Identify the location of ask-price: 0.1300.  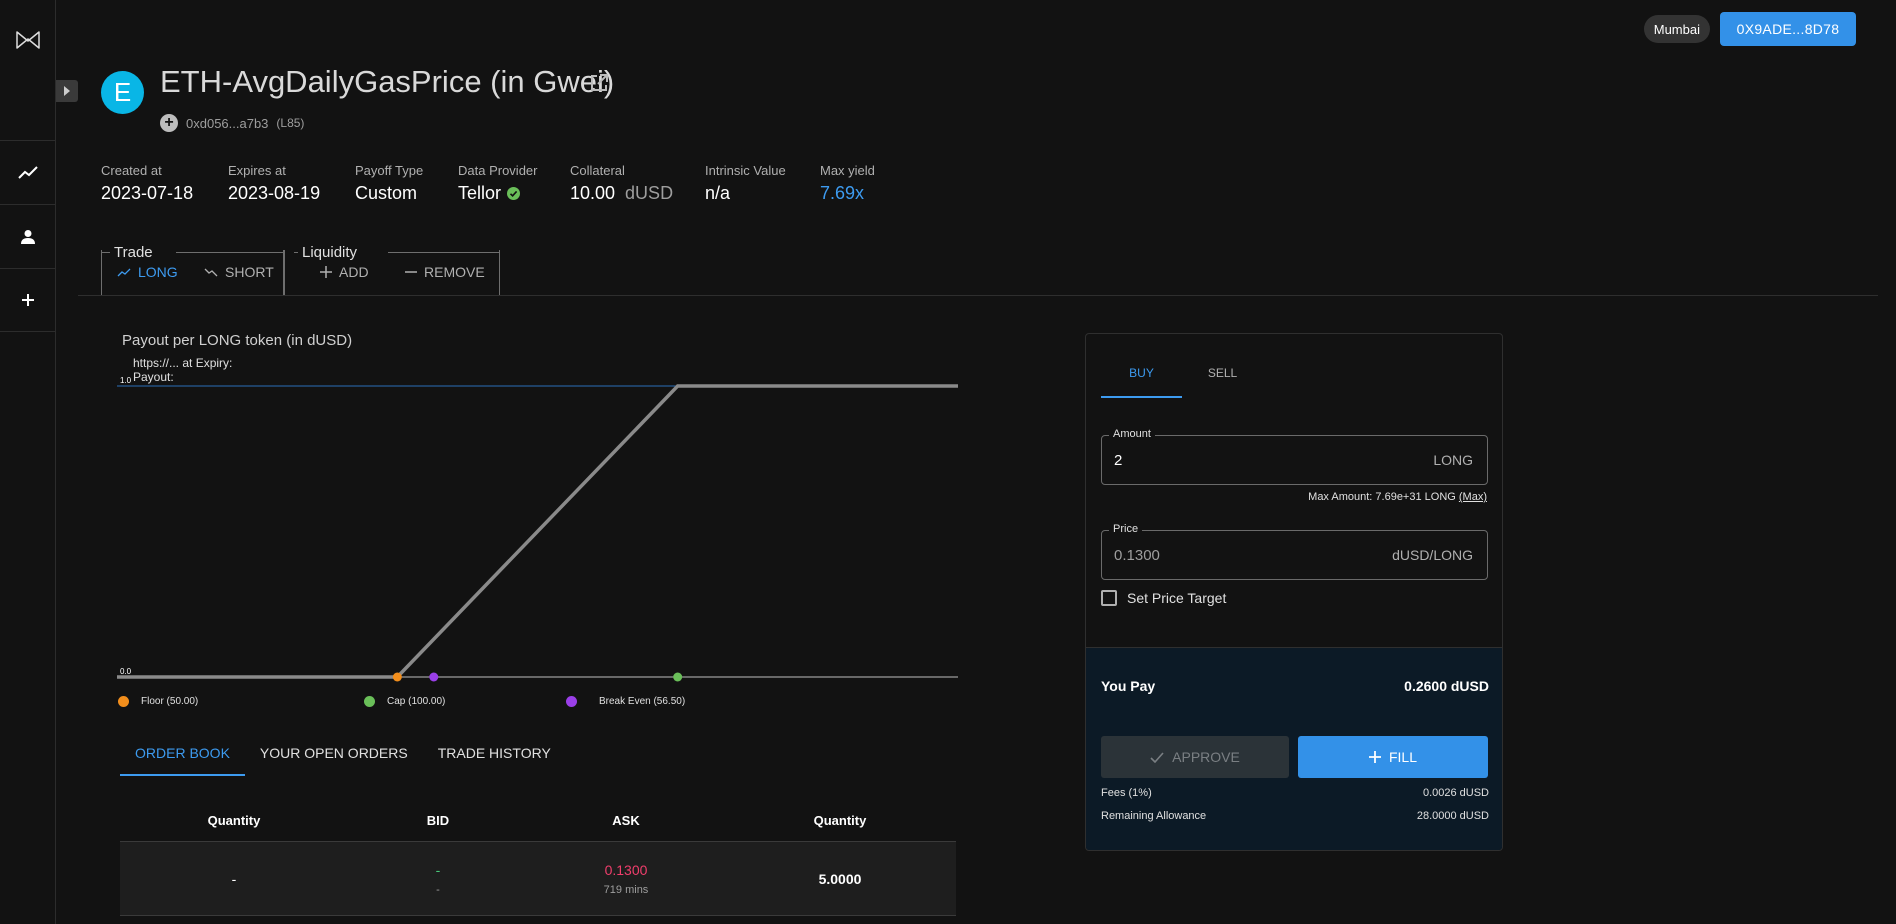
(626, 869).